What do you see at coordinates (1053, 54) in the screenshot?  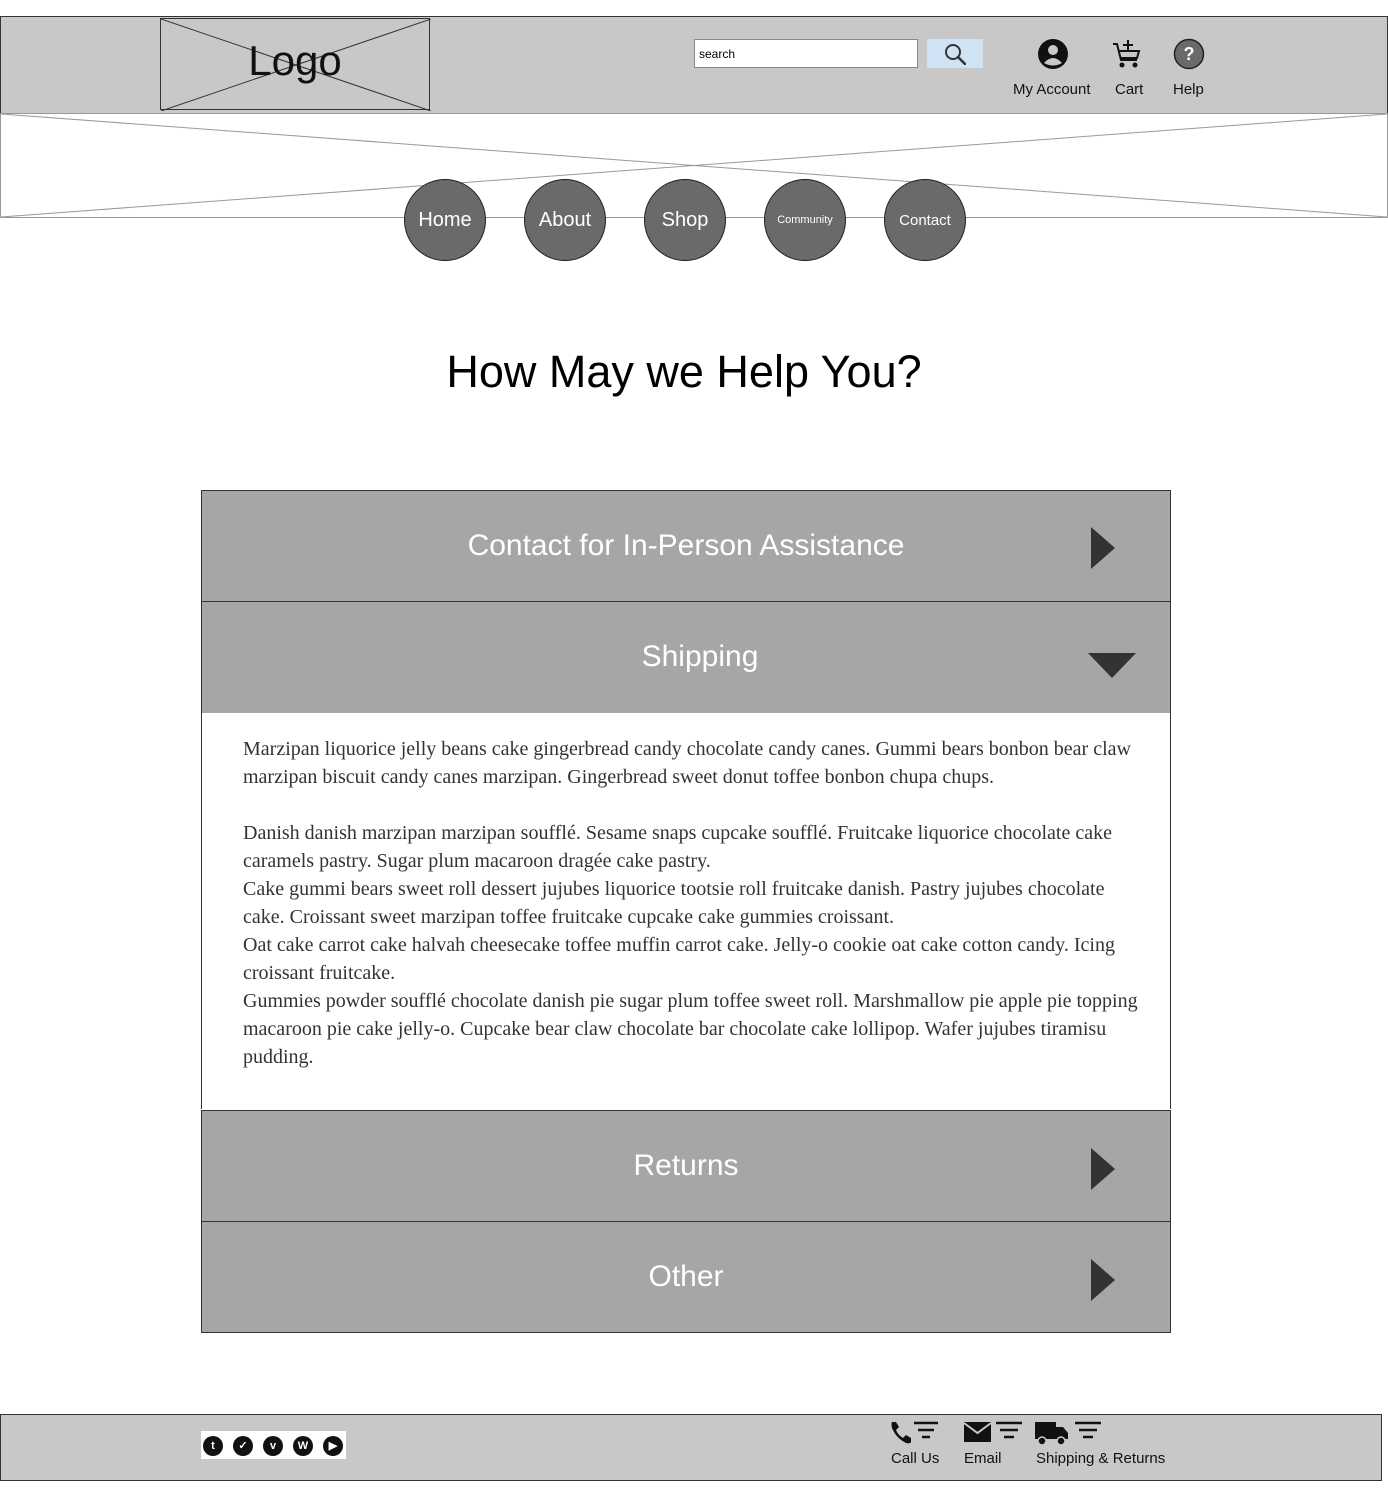 I see `account-icon` at bounding box center [1053, 54].